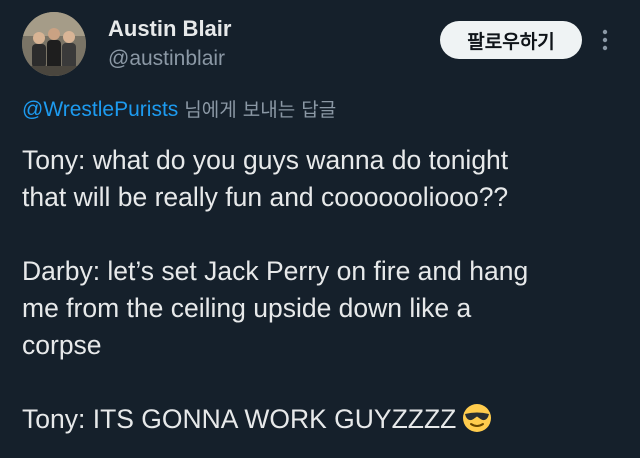  I want to click on user-handle: @austinblair, so click(166, 59).